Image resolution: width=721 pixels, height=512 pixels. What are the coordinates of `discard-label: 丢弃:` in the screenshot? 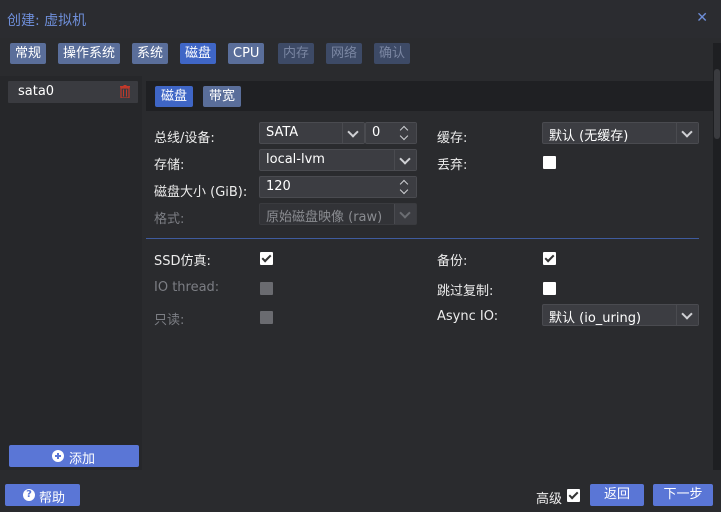 It's located at (452, 165).